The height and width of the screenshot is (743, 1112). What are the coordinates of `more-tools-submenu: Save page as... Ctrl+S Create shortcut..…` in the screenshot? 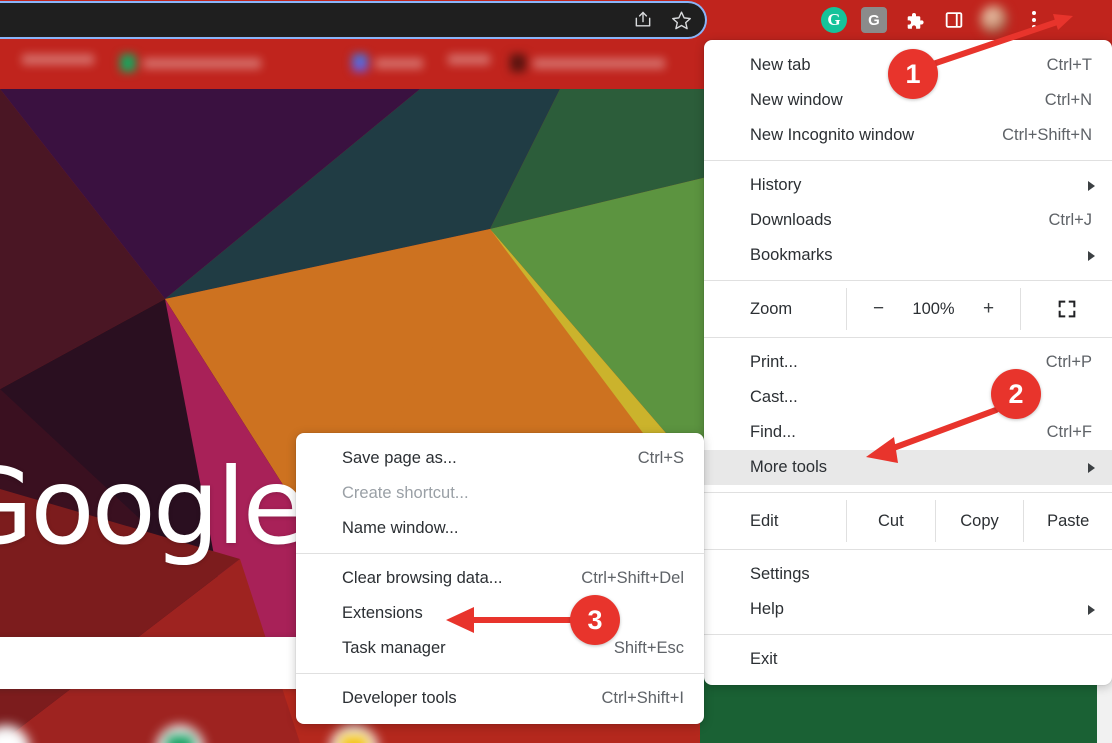 It's located at (500, 578).